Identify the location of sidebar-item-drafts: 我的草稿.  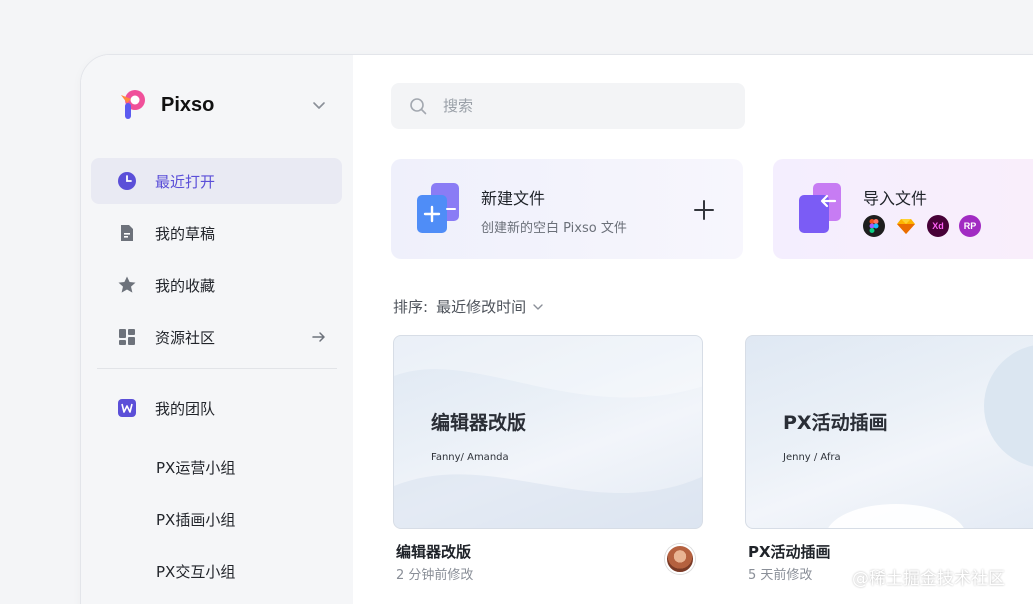
(216, 233).